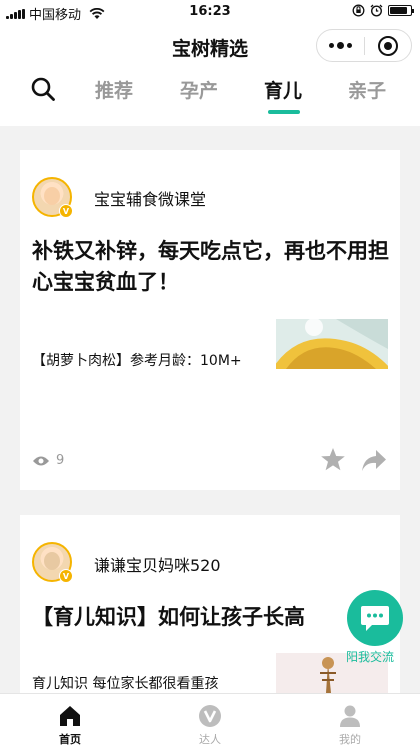 The width and height of the screenshot is (420, 747). What do you see at coordinates (157, 564) in the screenshot?
I see `post-author: 谦谦宝贝妈咪520` at bounding box center [157, 564].